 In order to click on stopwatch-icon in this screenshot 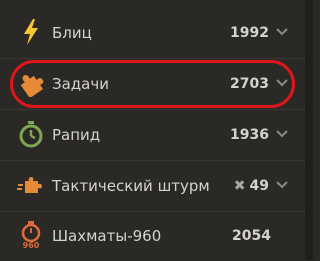, I will do `click(31, 134)`.